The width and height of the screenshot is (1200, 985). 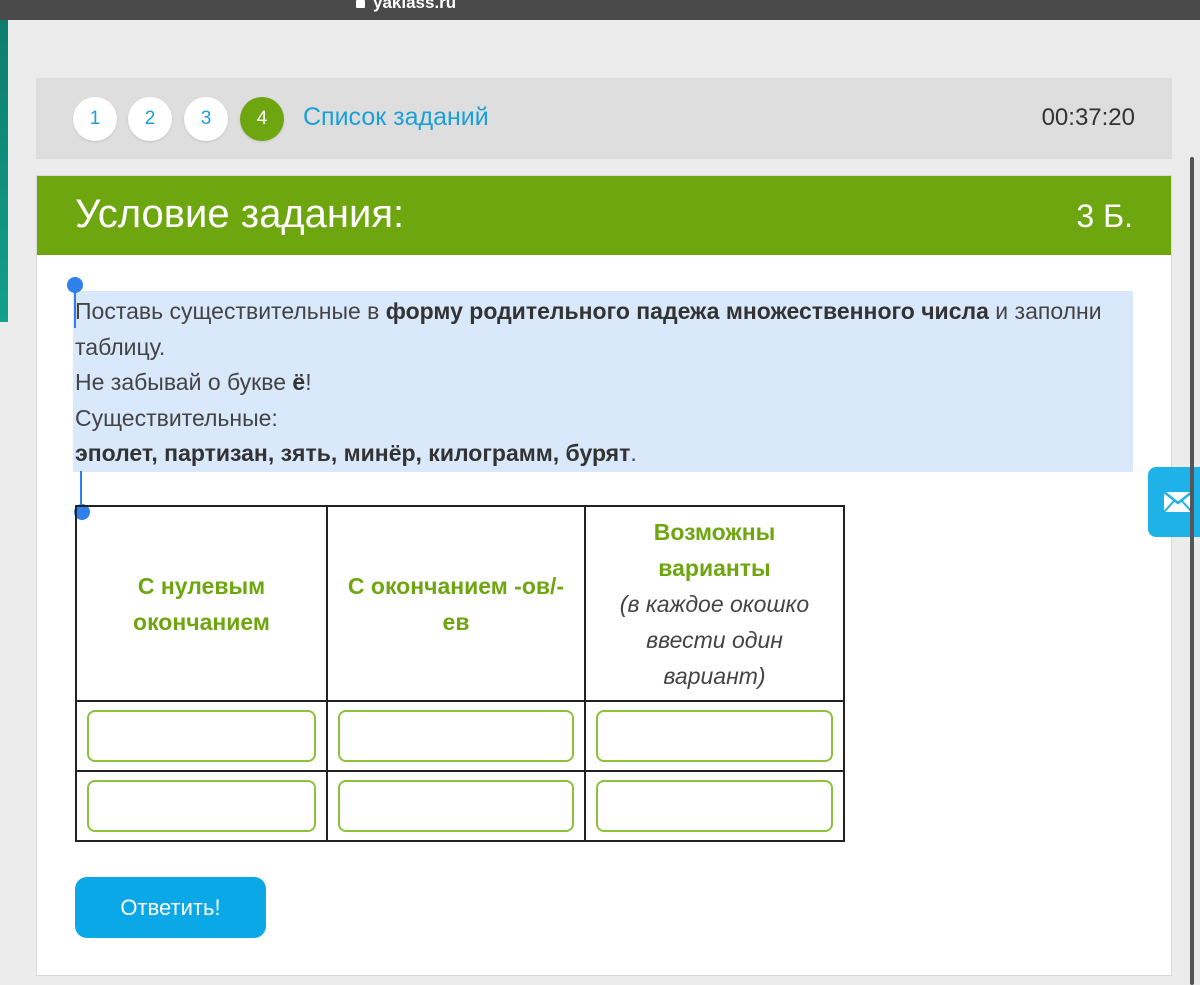 What do you see at coordinates (360, 4) in the screenshot?
I see `lock-icon` at bounding box center [360, 4].